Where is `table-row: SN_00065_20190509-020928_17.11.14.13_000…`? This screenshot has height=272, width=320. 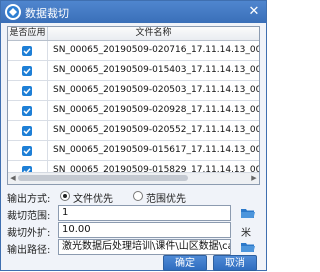 table-row: SN_00065_20190509-020928_17.11.14.13_000… is located at coordinates (133, 111).